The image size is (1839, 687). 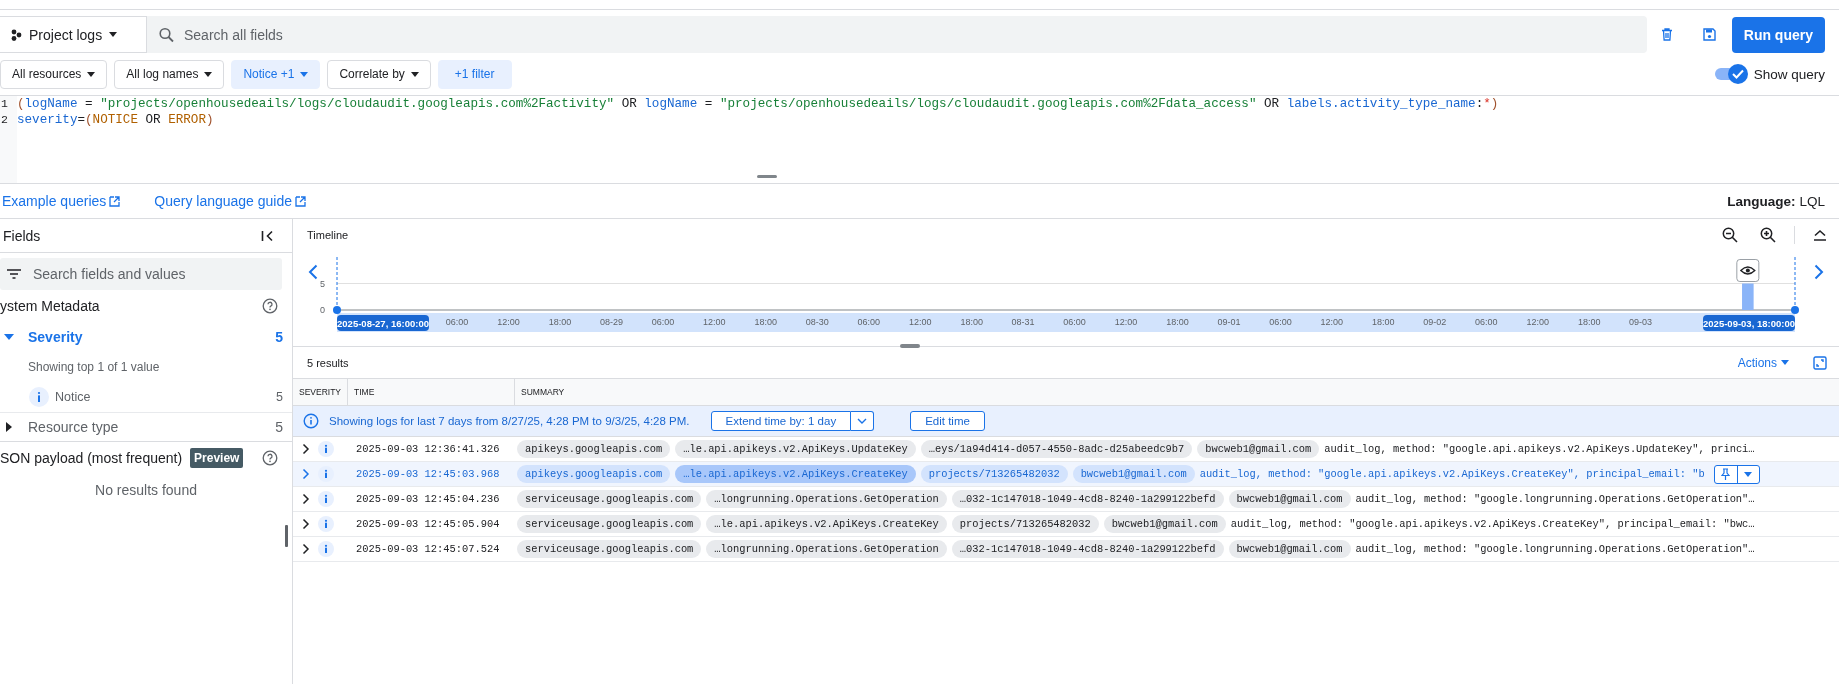 What do you see at coordinates (1435, 322) in the screenshot?
I see `x-tick-label: 09-02` at bounding box center [1435, 322].